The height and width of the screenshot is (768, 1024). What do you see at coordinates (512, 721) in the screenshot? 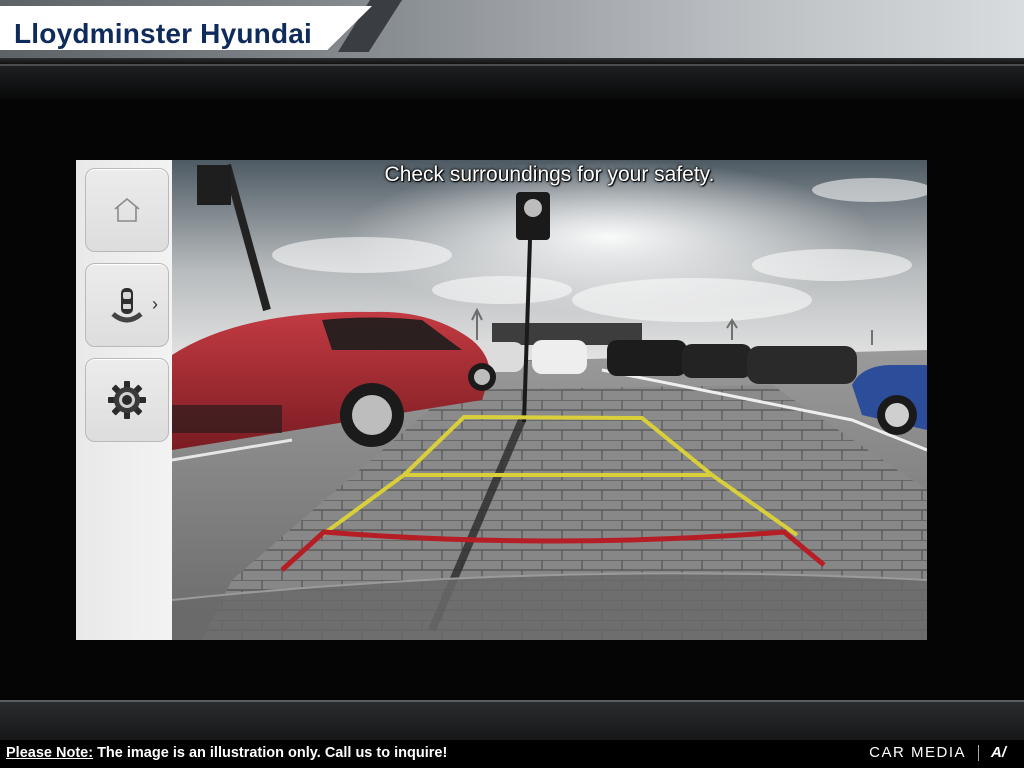
I see `bezel-bottom` at bounding box center [512, 721].